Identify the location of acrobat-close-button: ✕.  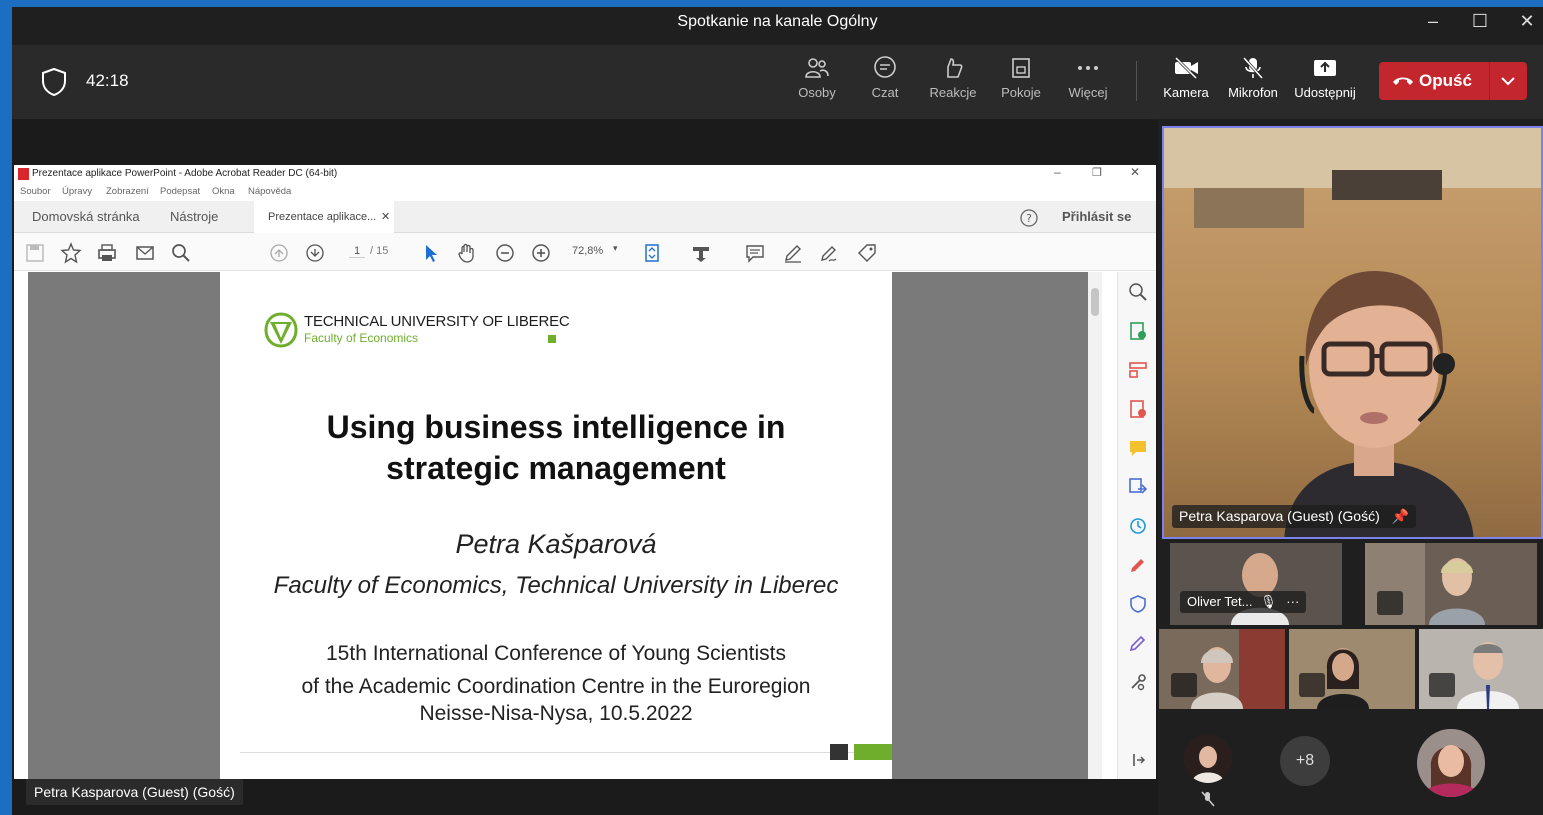
(1135, 172).